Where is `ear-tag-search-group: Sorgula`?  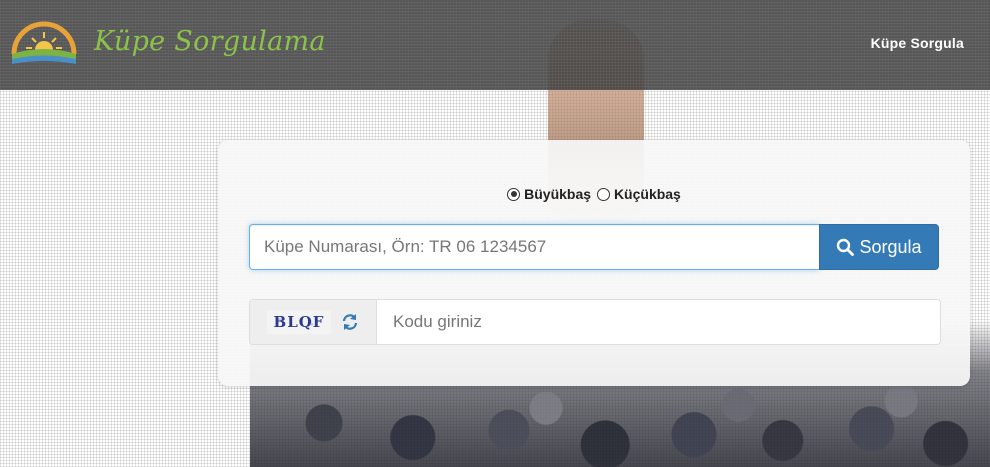
ear-tag-search-group: Sorgula is located at coordinates (594, 247).